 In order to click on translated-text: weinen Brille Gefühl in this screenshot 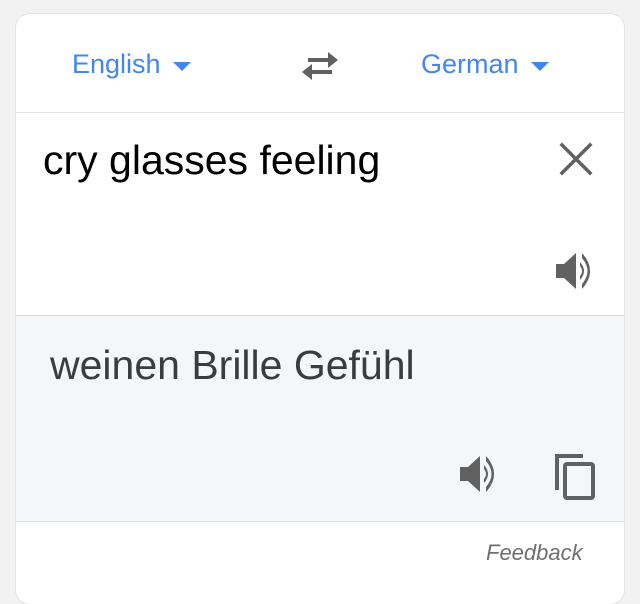, I will do `click(232, 365)`.